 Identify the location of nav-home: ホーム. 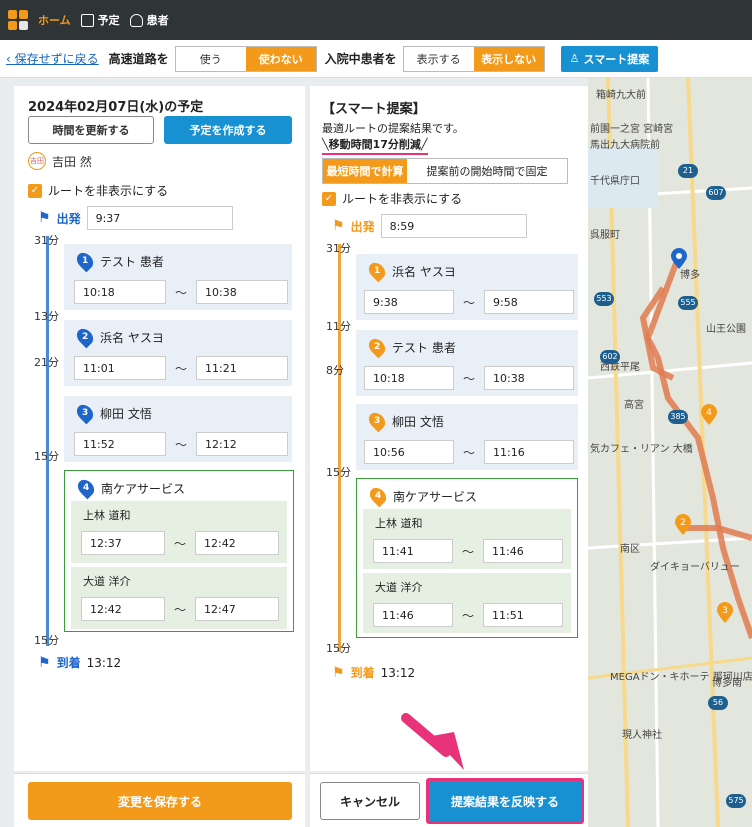
(54, 20).